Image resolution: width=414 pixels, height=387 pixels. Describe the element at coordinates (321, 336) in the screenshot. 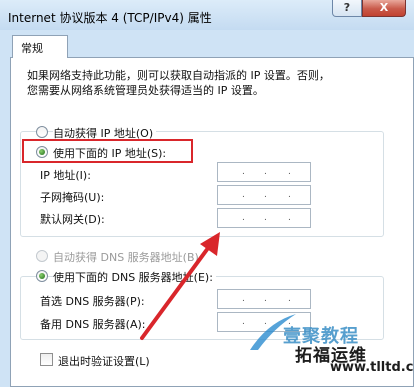

I see `watermark-line-1: 壹聚教程` at that location.